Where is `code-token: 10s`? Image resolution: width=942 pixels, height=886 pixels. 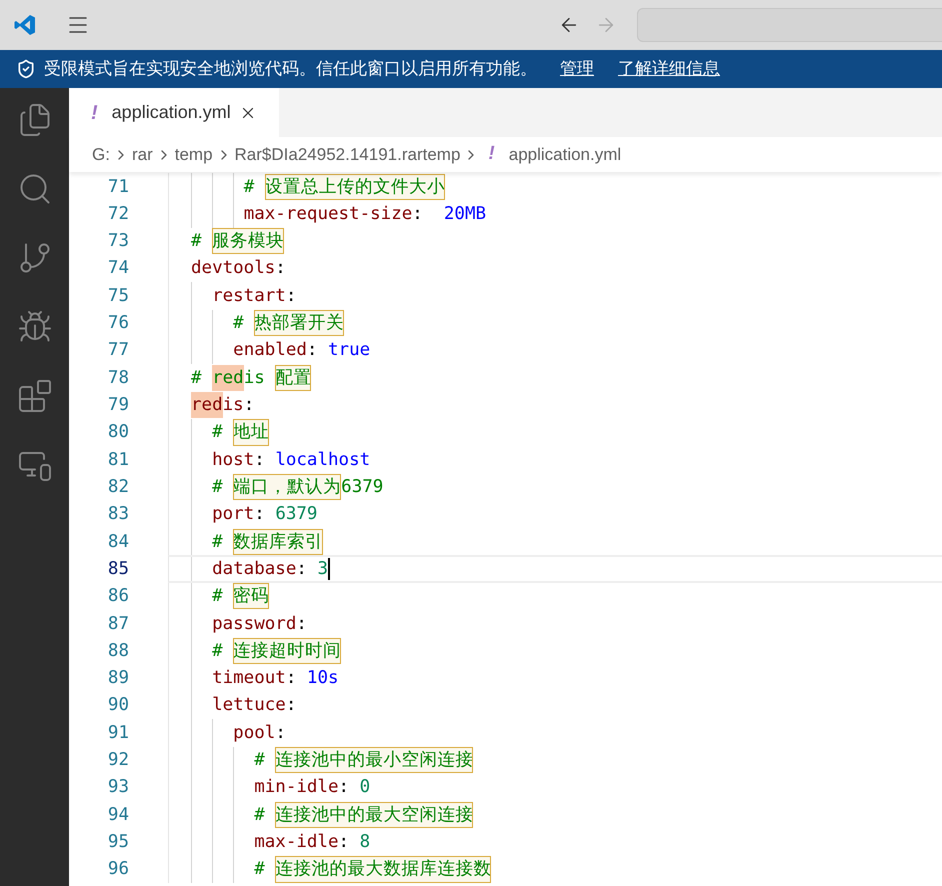
code-token: 10s is located at coordinates (322, 678).